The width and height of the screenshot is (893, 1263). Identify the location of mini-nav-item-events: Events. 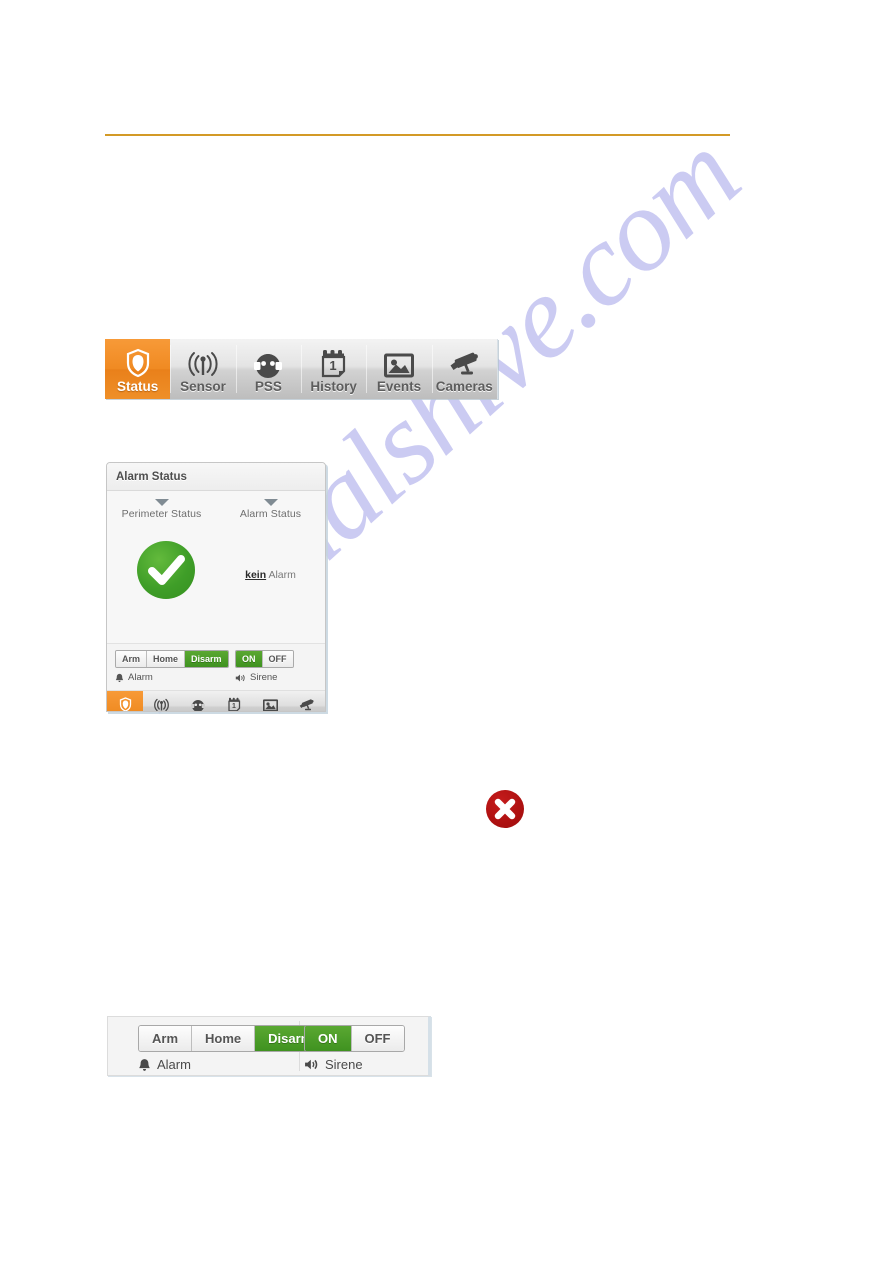
(270, 701).